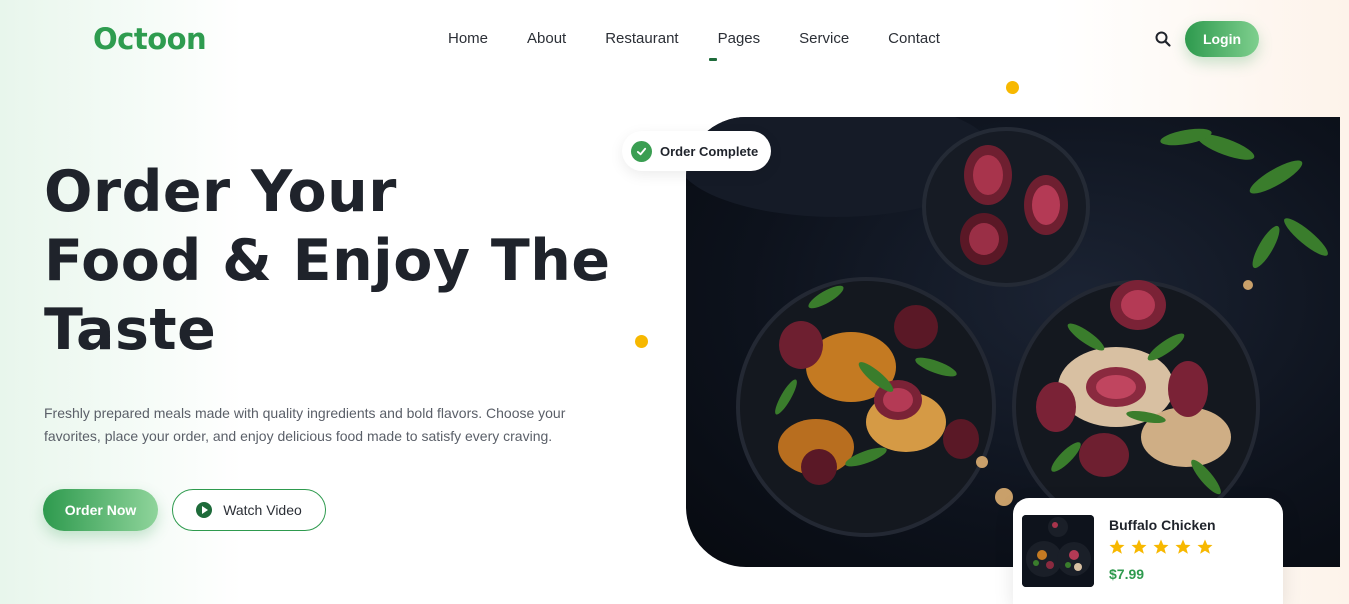  What do you see at coordinates (220, 192) in the screenshot?
I see `hero-title-line: Order Your` at bounding box center [220, 192].